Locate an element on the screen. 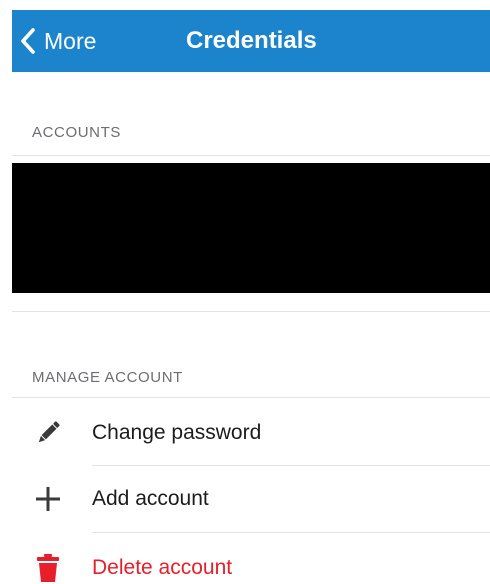 This screenshot has width=490, height=584. plus-icon is located at coordinates (48, 499).